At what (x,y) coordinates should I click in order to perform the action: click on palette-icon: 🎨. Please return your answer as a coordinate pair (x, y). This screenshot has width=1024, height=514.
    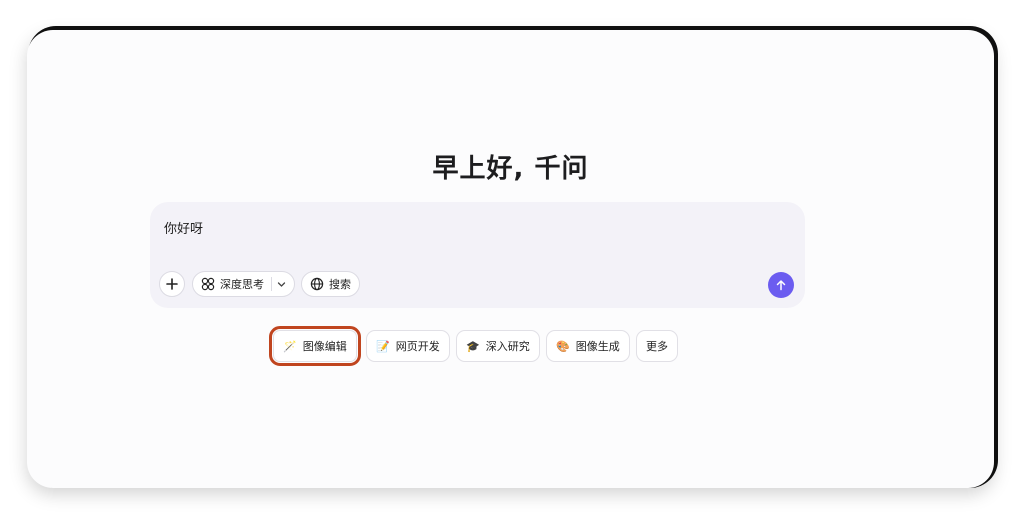
    Looking at the image, I should click on (563, 346).